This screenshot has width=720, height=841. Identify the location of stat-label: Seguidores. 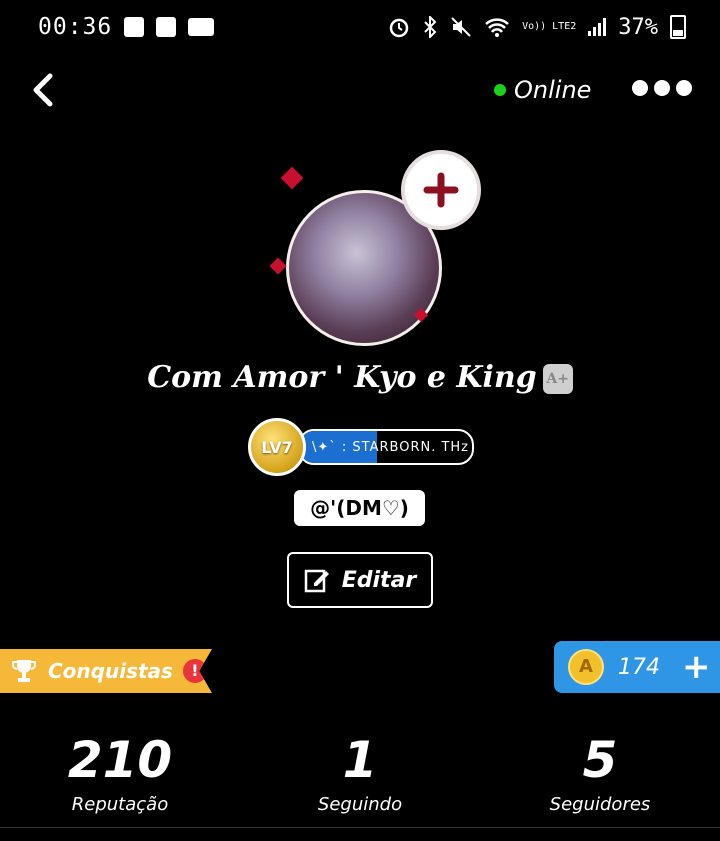
(600, 804).